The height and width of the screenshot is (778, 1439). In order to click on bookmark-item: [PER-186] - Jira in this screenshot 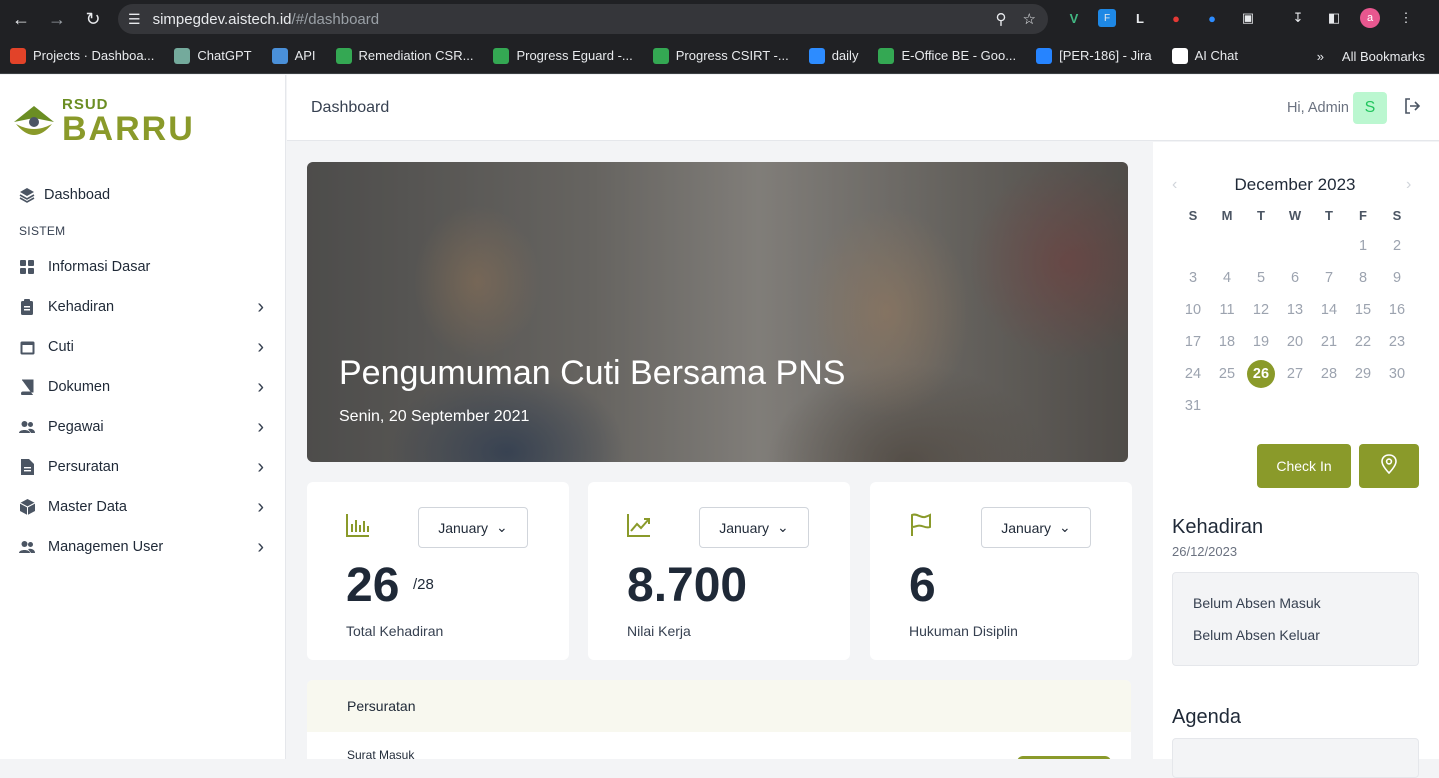, I will do `click(1094, 55)`.